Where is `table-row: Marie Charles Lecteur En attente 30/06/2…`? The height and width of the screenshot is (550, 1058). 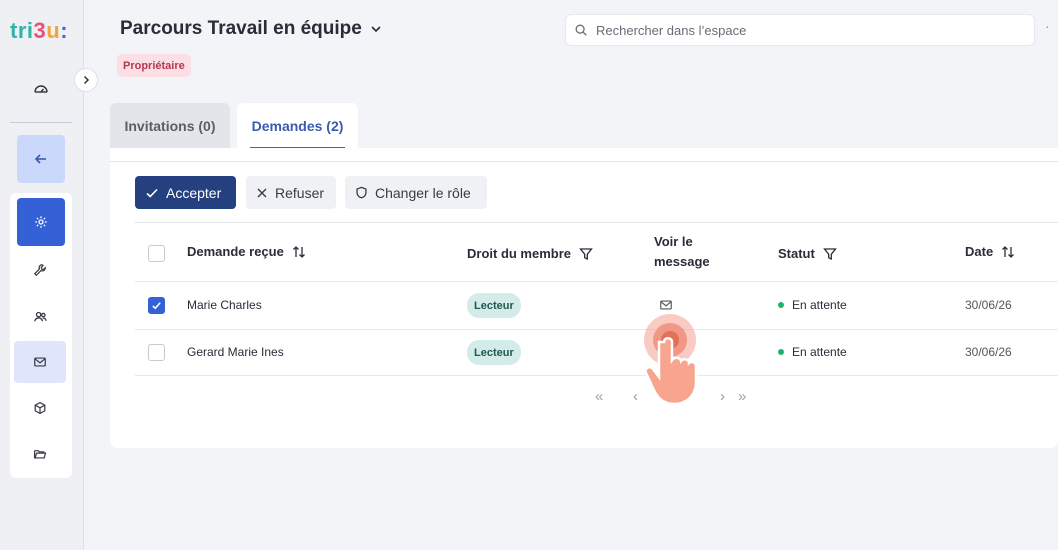
table-row: Marie Charles Lecteur En attente 30/06/2… is located at coordinates (596, 305).